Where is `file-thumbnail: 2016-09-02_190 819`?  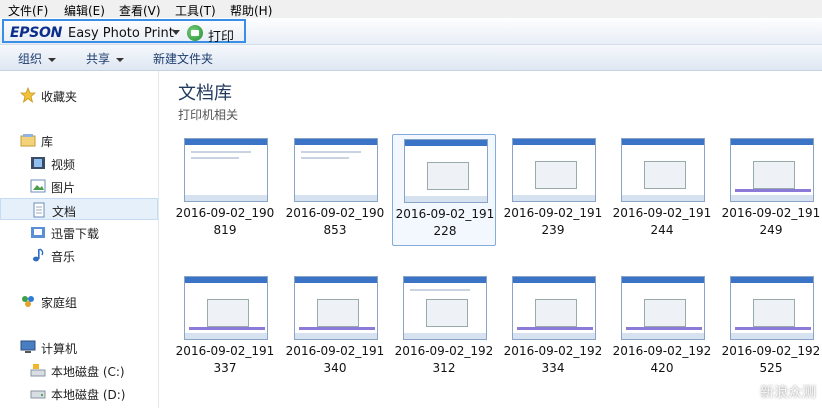 file-thumbnail: 2016-09-02_190 819 is located at coordinates (225, 190).